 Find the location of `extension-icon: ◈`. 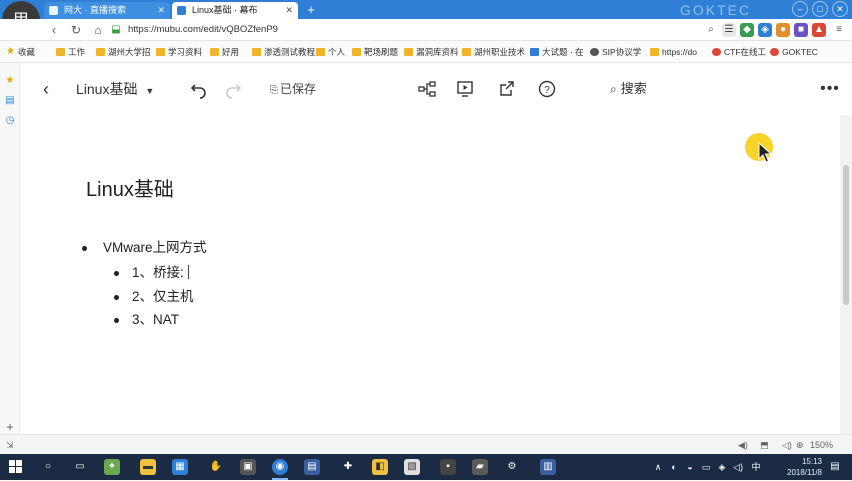

extension-icon: ◈ is located at coordinates (765, 30).